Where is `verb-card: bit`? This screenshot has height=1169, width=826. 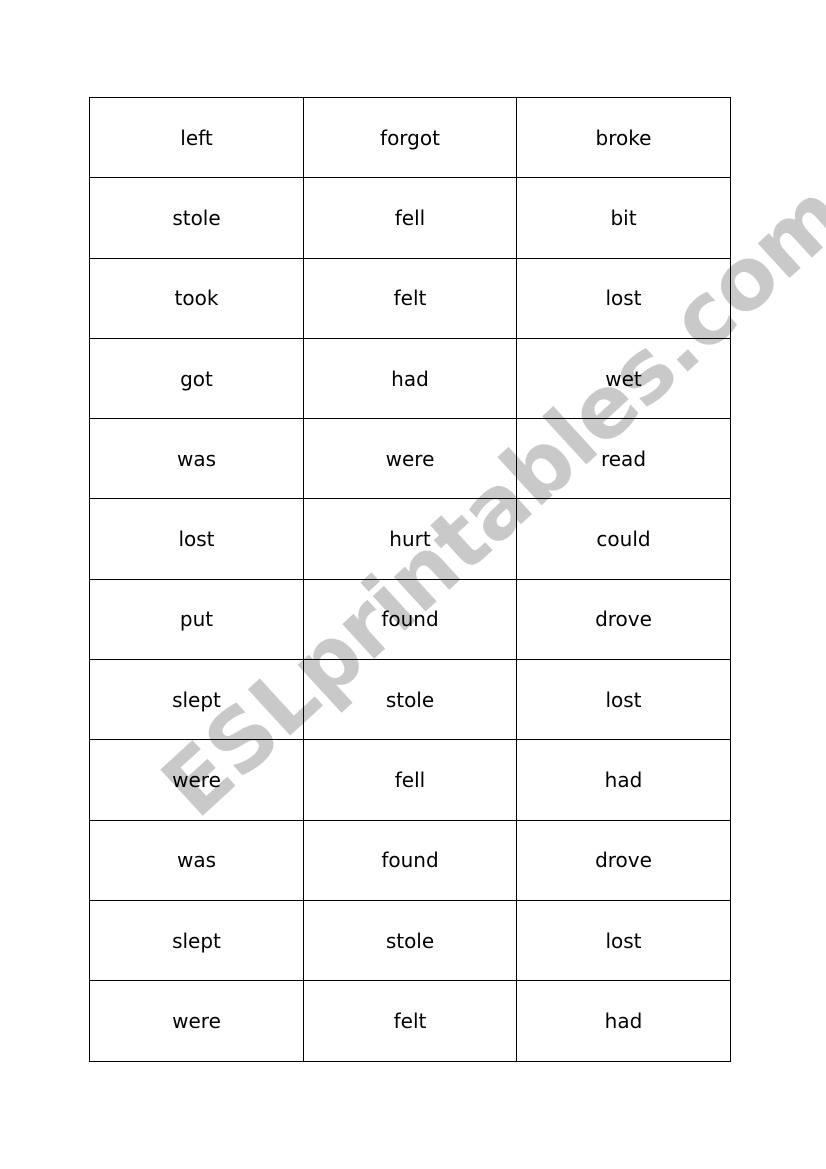 verb-card: bit is located at coordinates (623, 218).